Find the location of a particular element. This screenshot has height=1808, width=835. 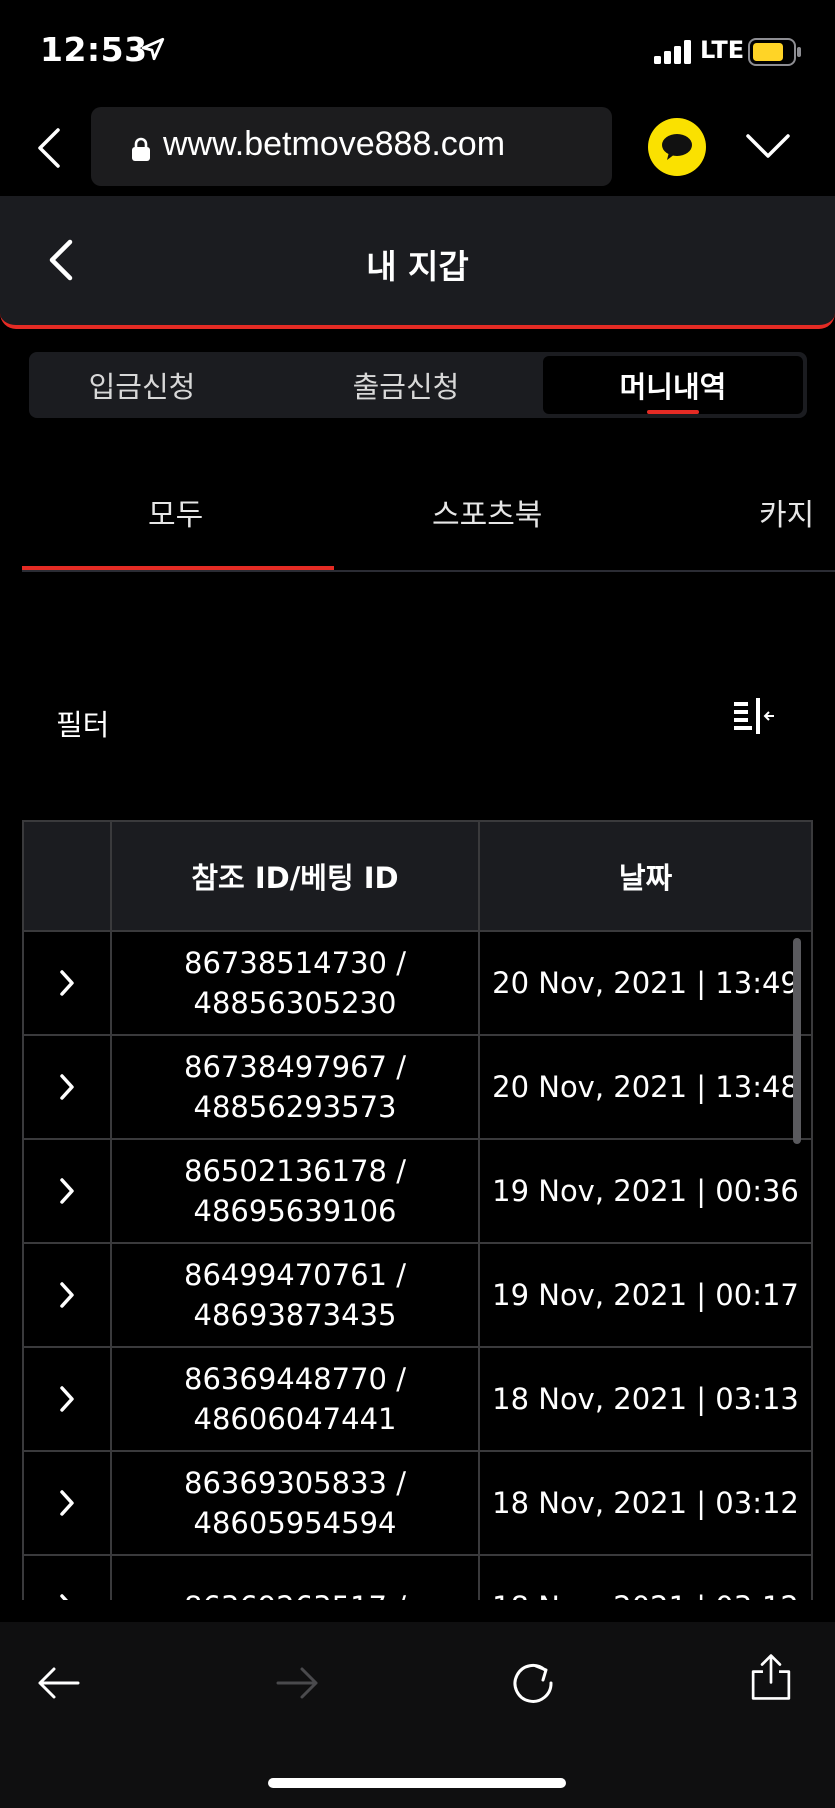

ref-id-column-header: 참조 ID/베팅 ID is located at coordinates (296, 876).